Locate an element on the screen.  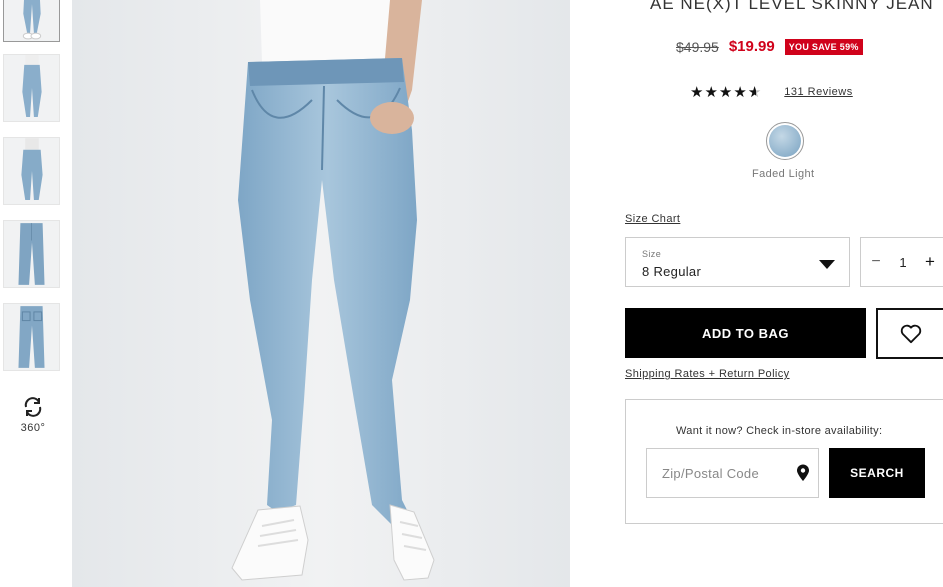
heart-icon is located at coordinates (911, 333).